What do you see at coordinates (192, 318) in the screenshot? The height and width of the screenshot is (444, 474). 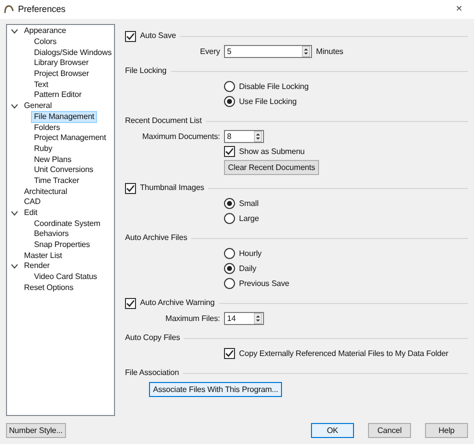 I see `field-label: Maximum Files:` at bounding box center [192, 318].